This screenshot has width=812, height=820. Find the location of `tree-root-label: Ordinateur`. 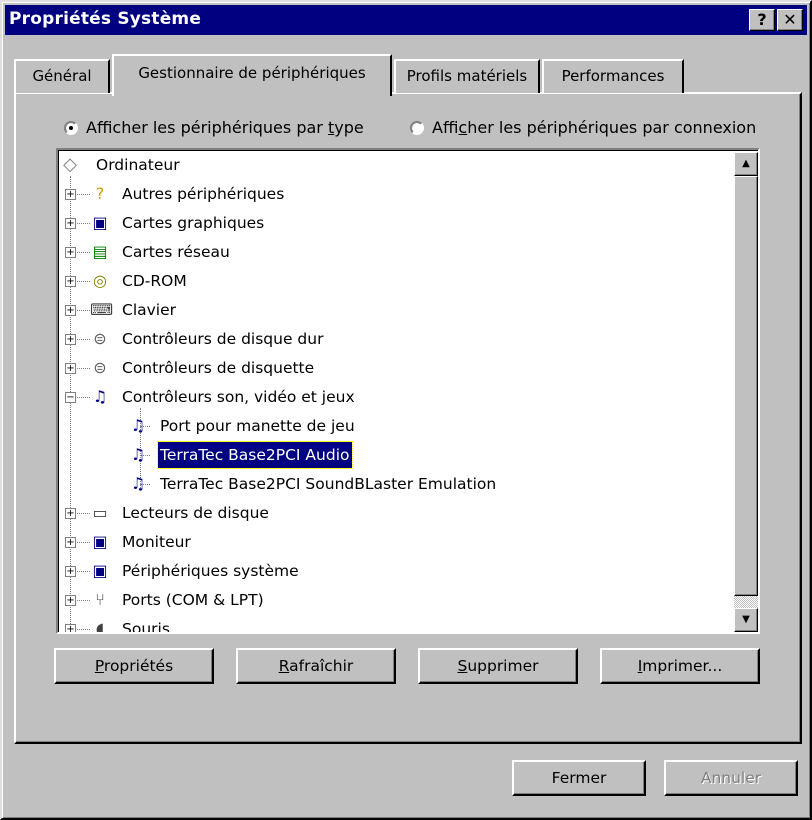

tree-root-label: Ordinateur is located at coordinates (138, 165).